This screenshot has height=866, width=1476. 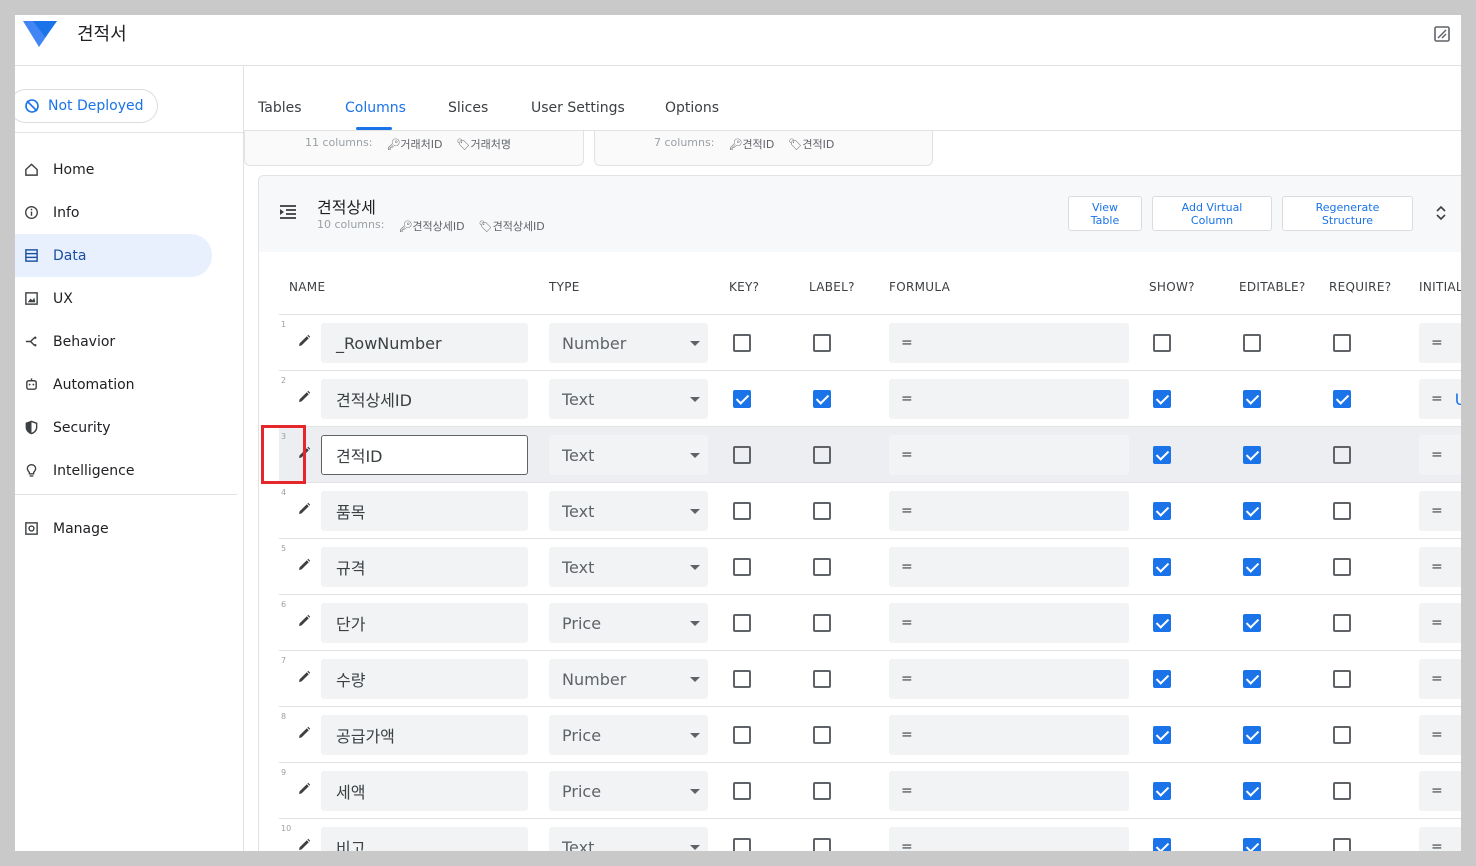 What do you see at coordinates (1440, 399) in the screenshot?
I see `initial-value-field: = UI` at bounding box center [1440, 399].